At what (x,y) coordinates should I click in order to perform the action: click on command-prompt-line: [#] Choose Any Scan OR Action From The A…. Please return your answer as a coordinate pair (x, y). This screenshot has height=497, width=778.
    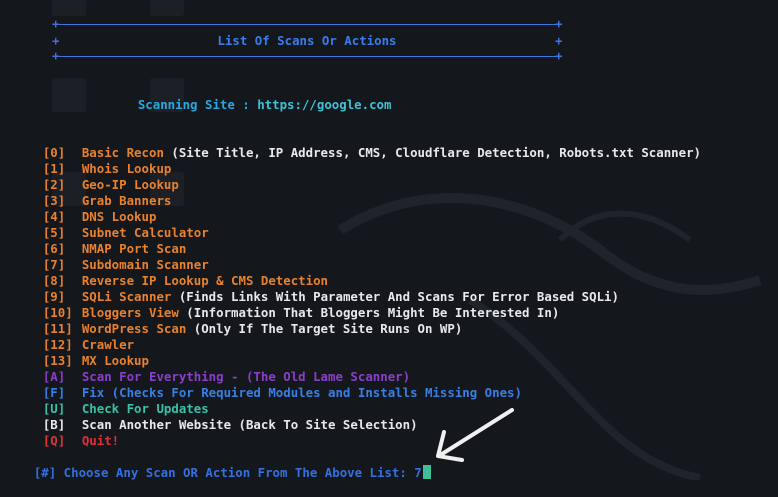
    Looking at the image, I should click on (217, 464).